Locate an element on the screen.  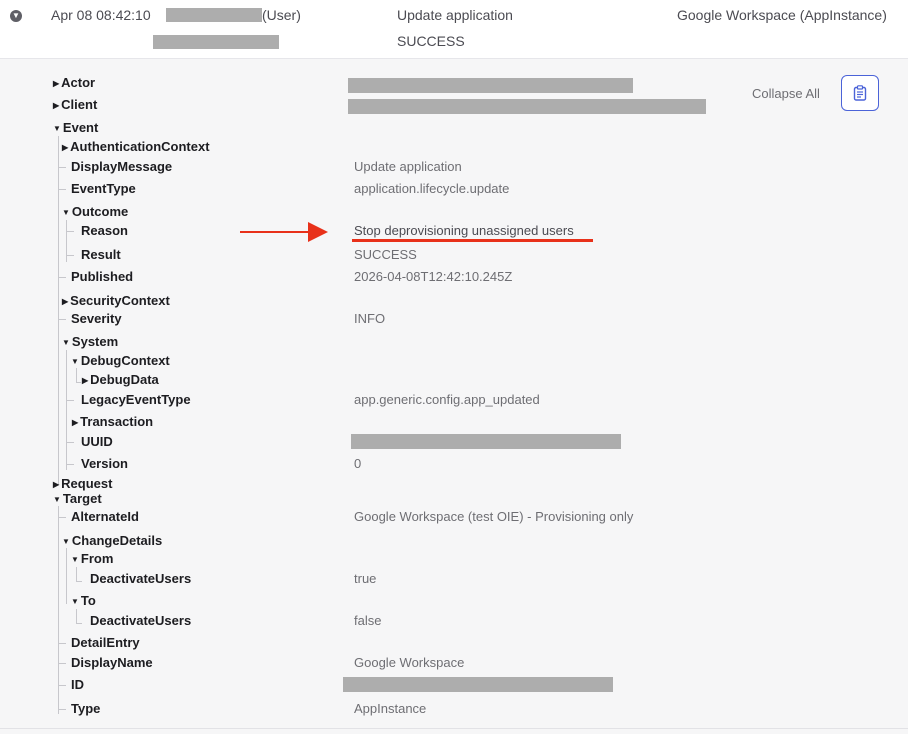
redacted-actor-detail is located at coordinates (216, 42).